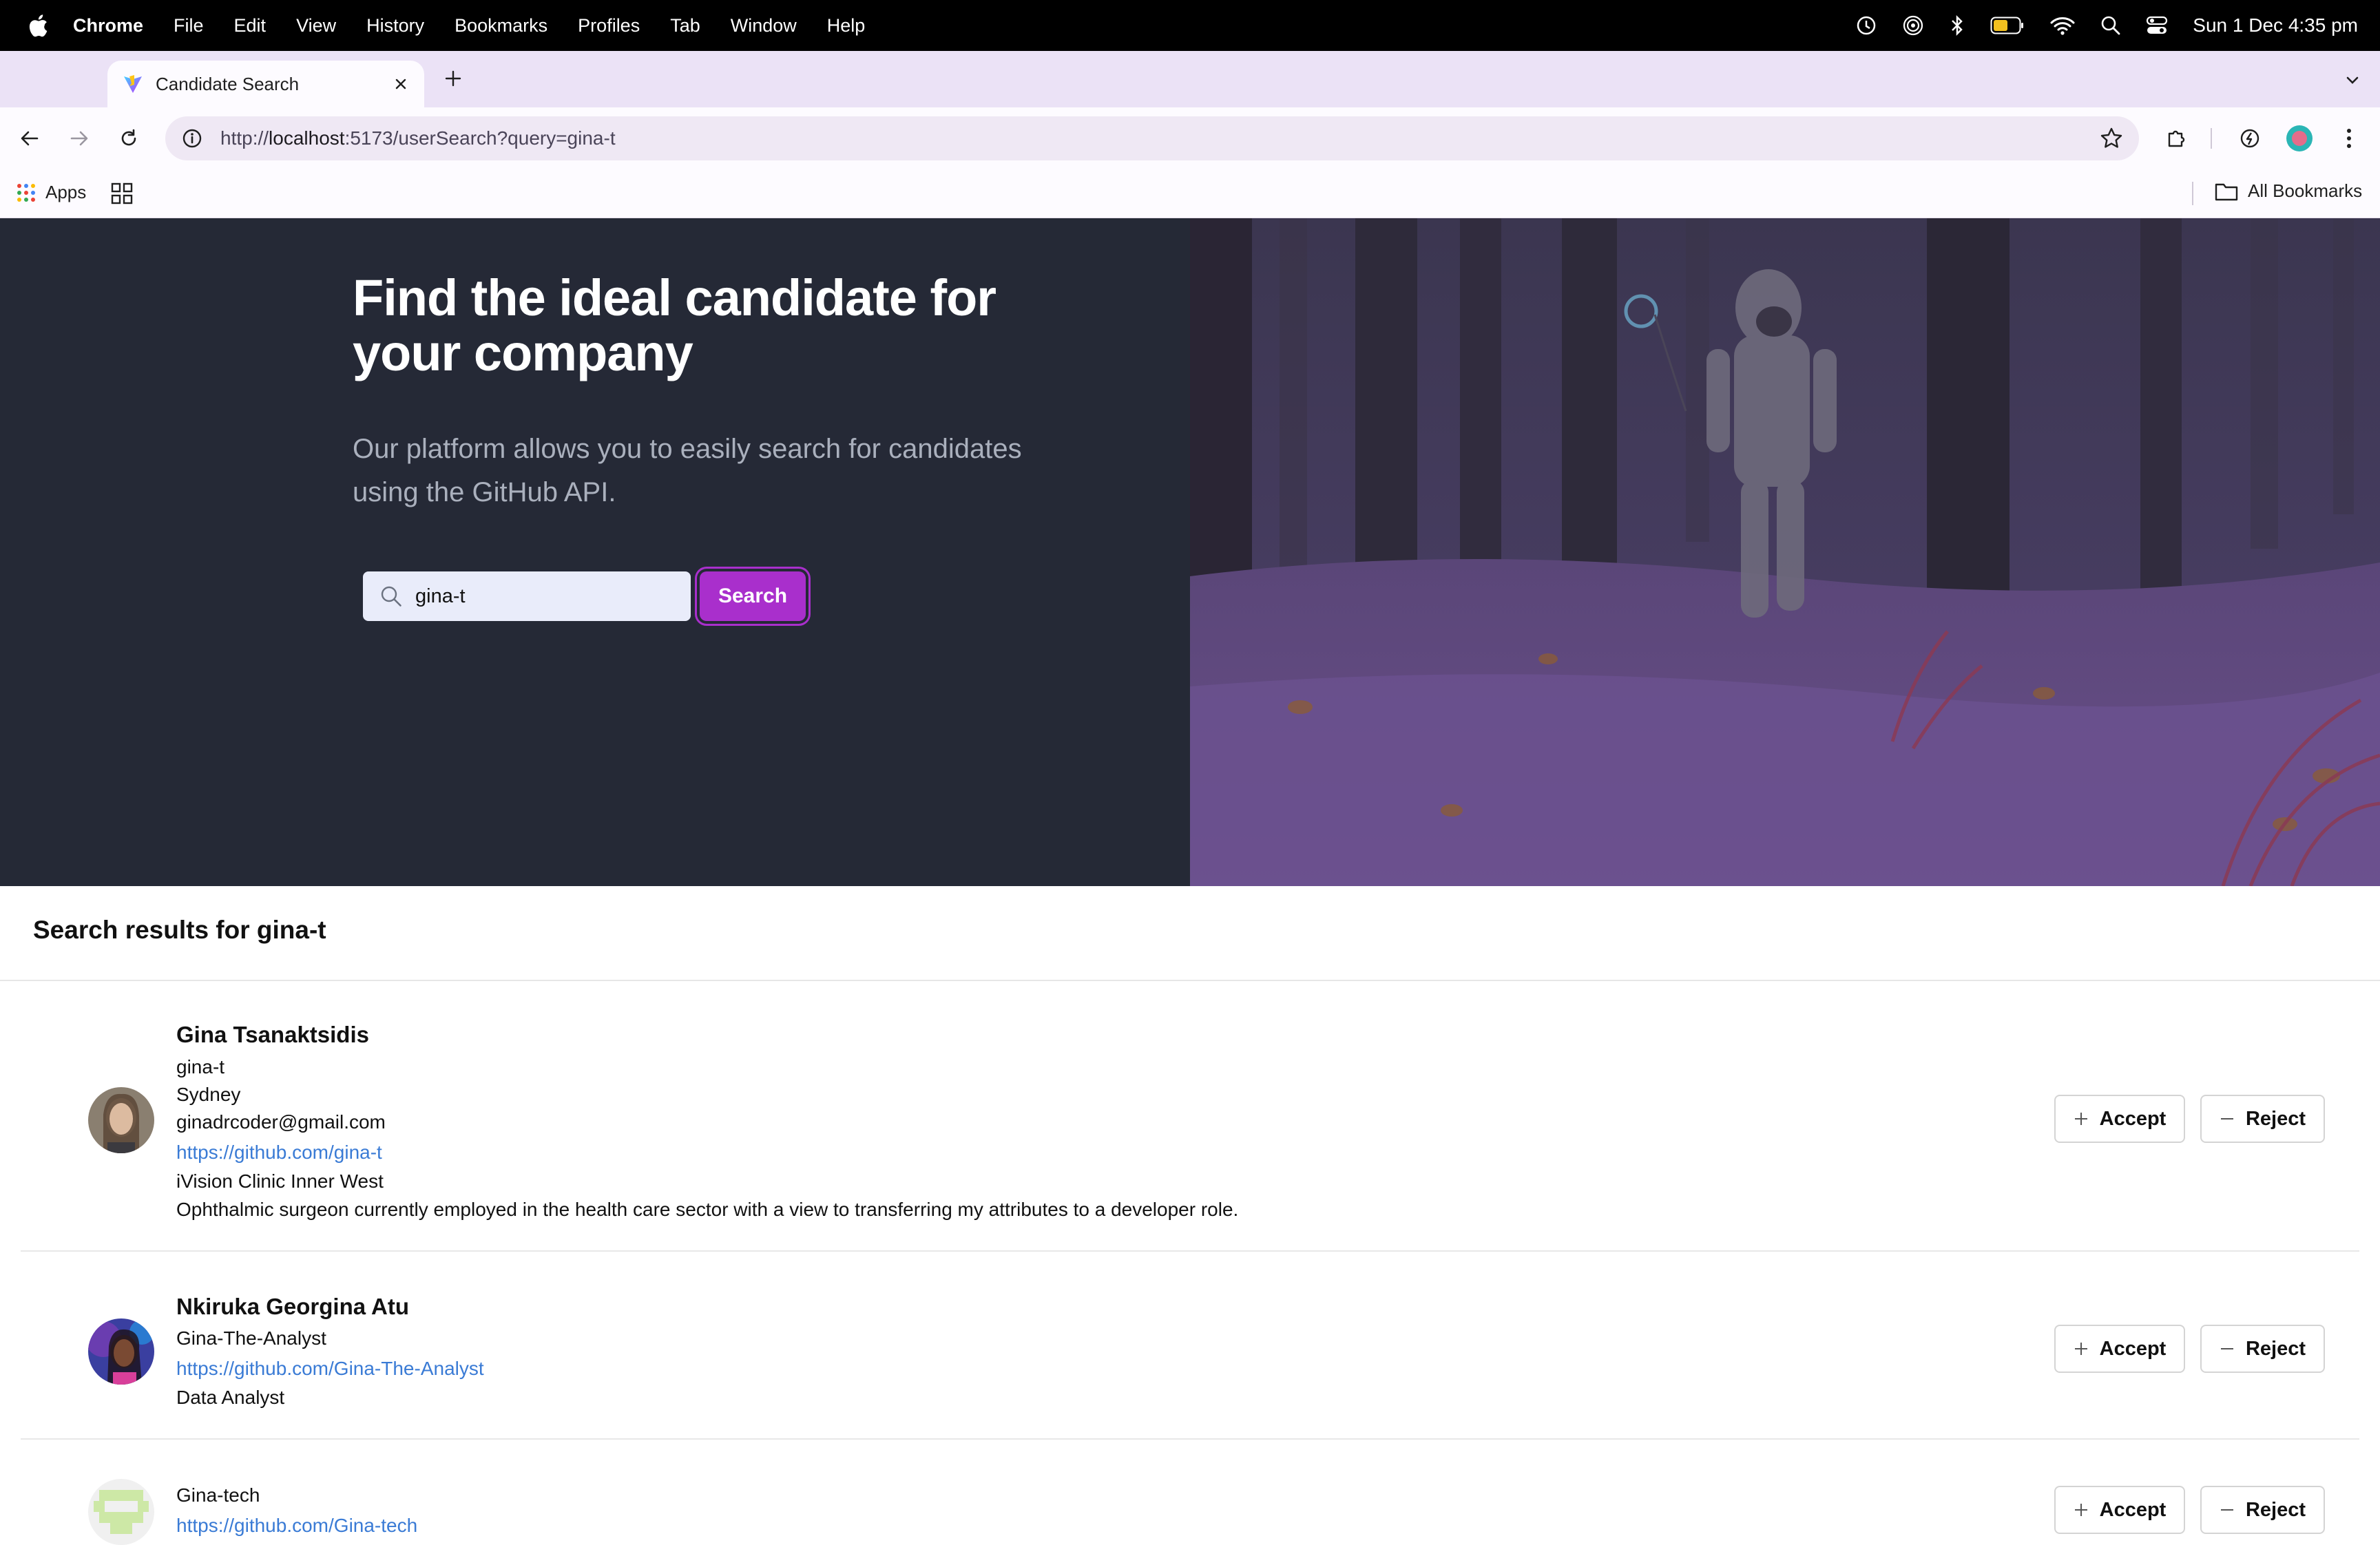 This screenshot has width=2380, height=1545. Describe the element at coordinates (395, 25) in the screenshot. I see `menu-history: History` at that location.